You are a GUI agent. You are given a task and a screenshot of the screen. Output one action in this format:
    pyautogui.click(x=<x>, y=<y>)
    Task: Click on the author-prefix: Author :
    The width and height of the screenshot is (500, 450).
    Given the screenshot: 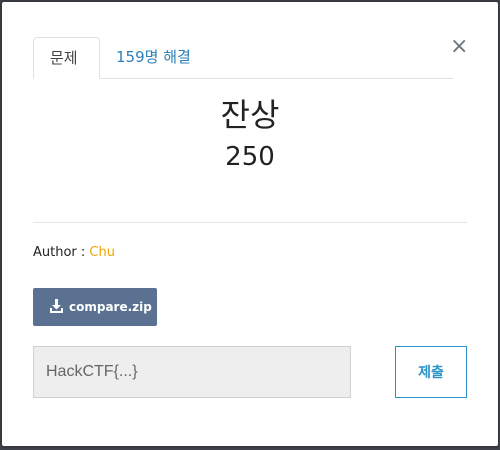 What is the action you would take?
    pyautogui.click(x=61, y=252)
    